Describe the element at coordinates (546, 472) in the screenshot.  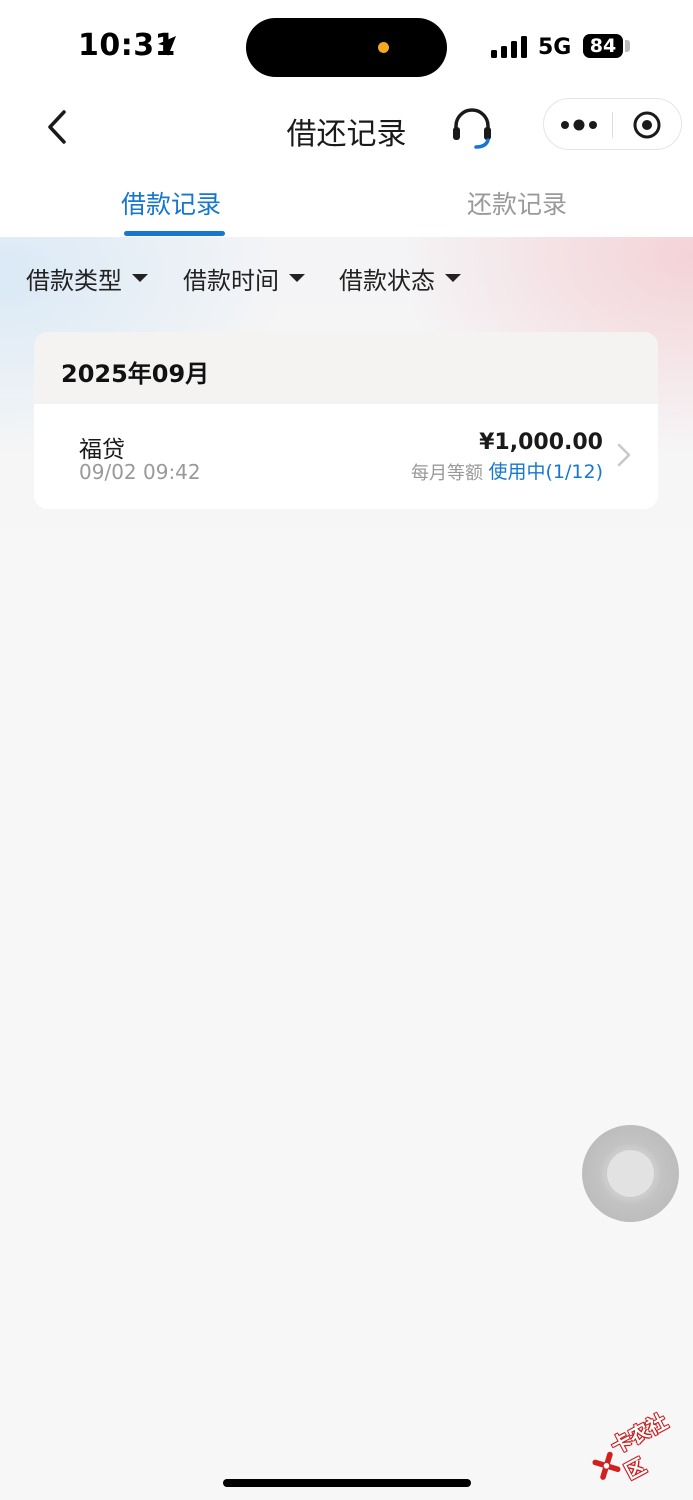
I see `loan-status: 使用中(1/12)` at that location.